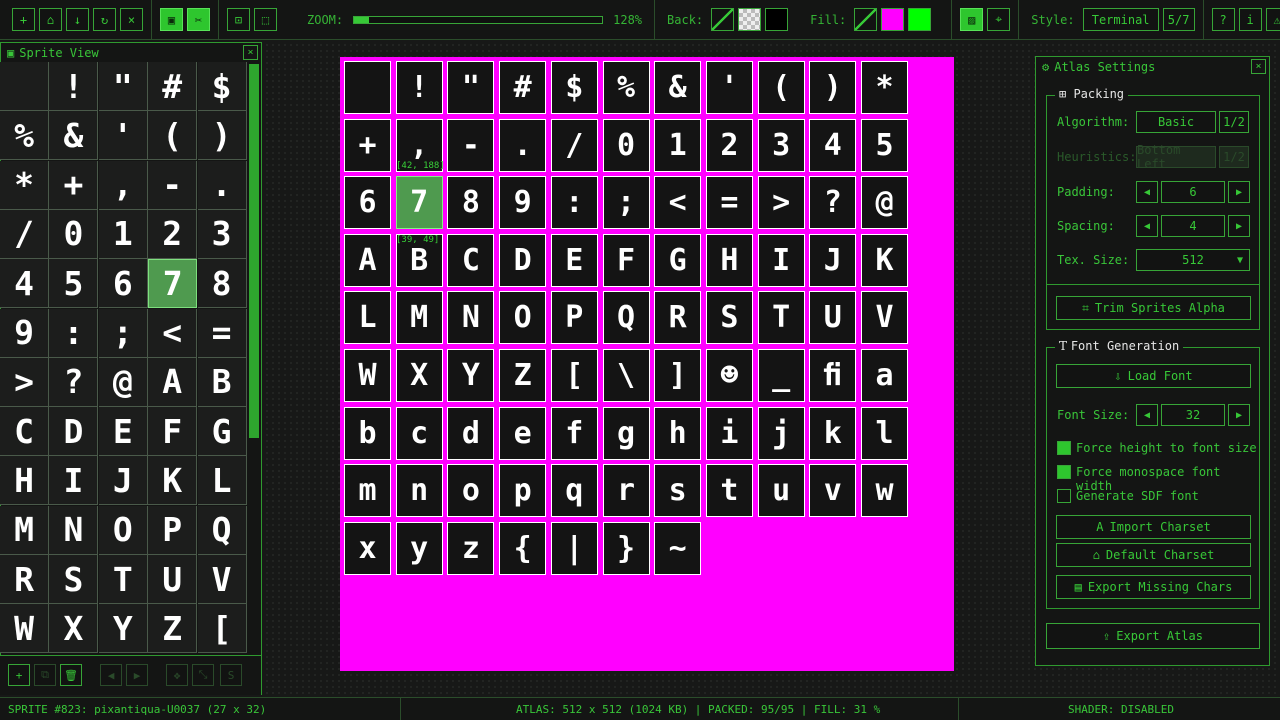 The width and height of the screenshot is (1280, 720). Describe the element at coordinates (833, 375) in the screenshot. I see `atlas-glyph: ﬁ` at that location.